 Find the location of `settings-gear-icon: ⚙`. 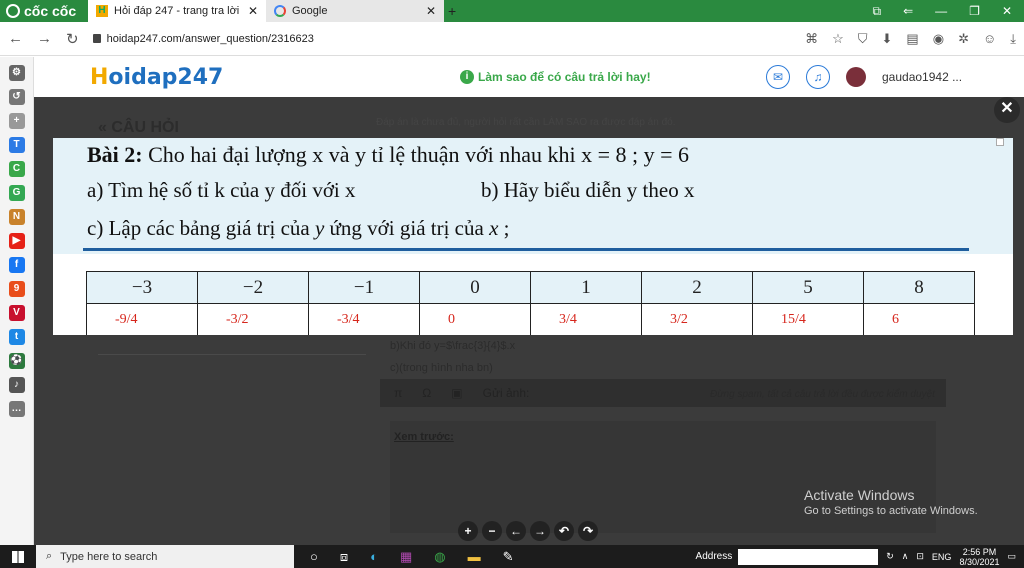

settings-gear-icon: ⚙ is located at coordinates (16, 73).